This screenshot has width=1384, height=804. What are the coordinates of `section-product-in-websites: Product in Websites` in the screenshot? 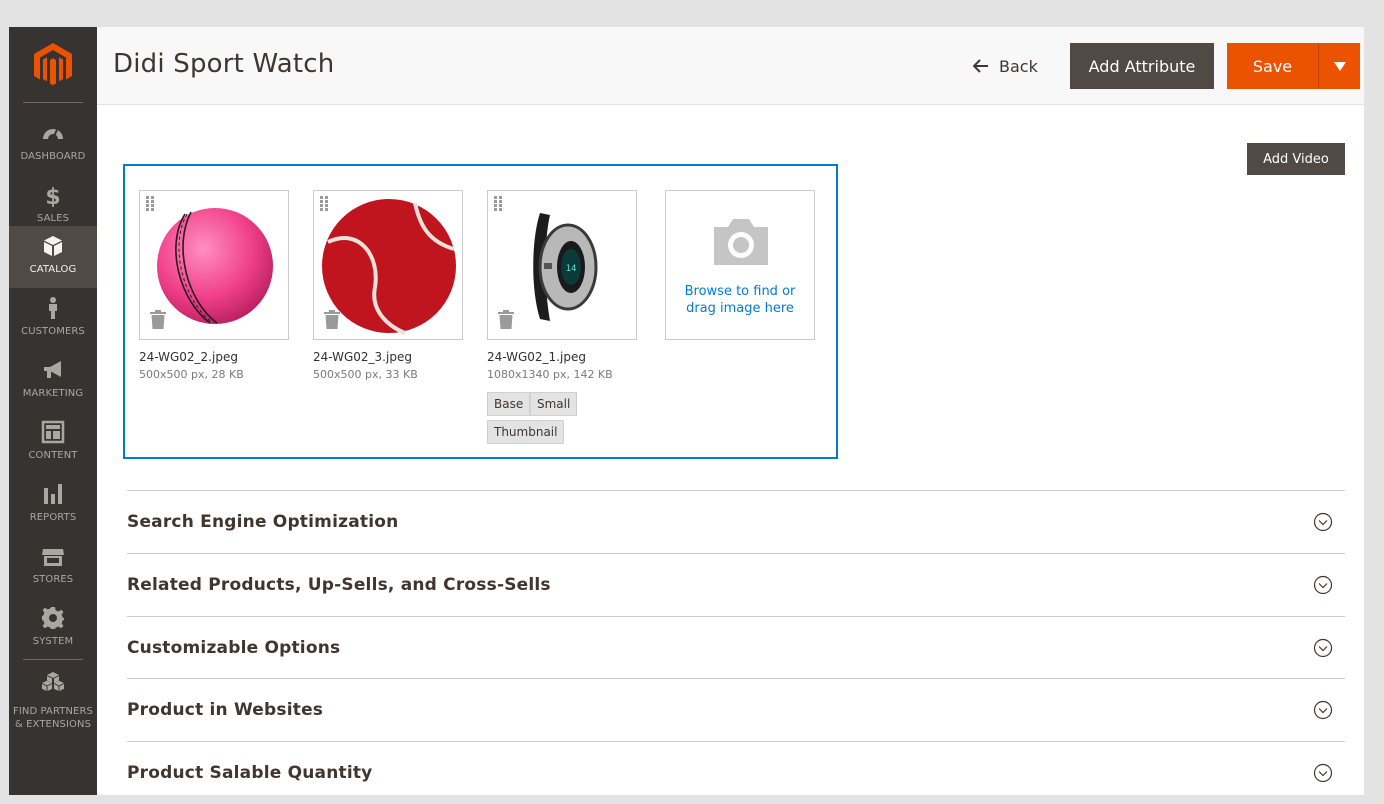 It's located at (736, 709).